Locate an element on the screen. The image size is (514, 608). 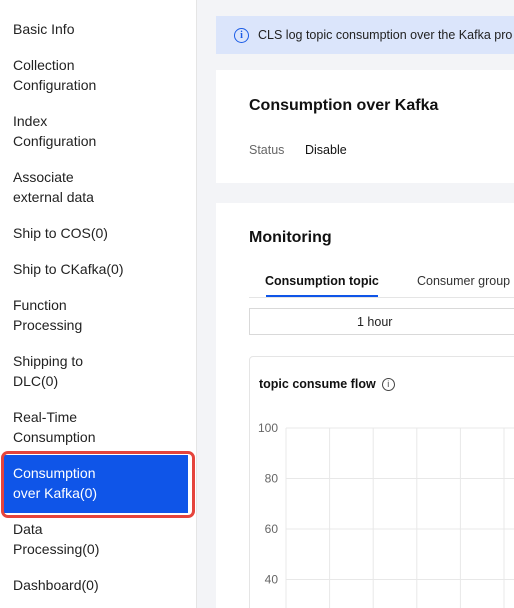
kafka-card: Consumption over Kafka Status Disable is located at coordinates (365, 126).